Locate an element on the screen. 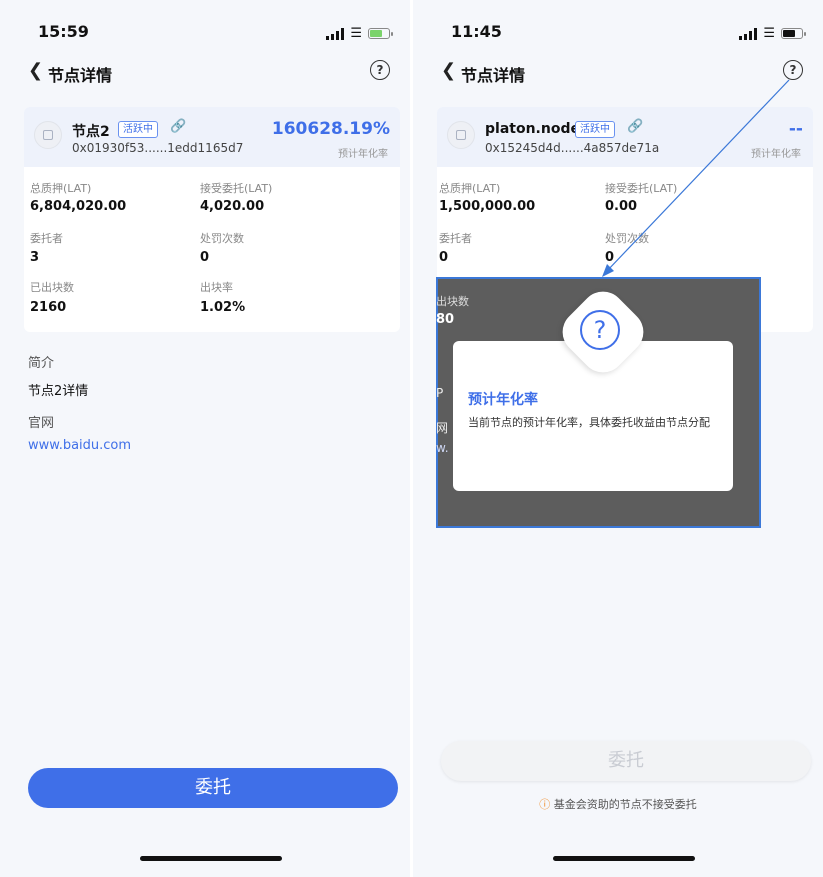 Image resolution: width=823 pixels, height=877 pixels. website-link: www.baidu.com is located at coordinates (79, 445).